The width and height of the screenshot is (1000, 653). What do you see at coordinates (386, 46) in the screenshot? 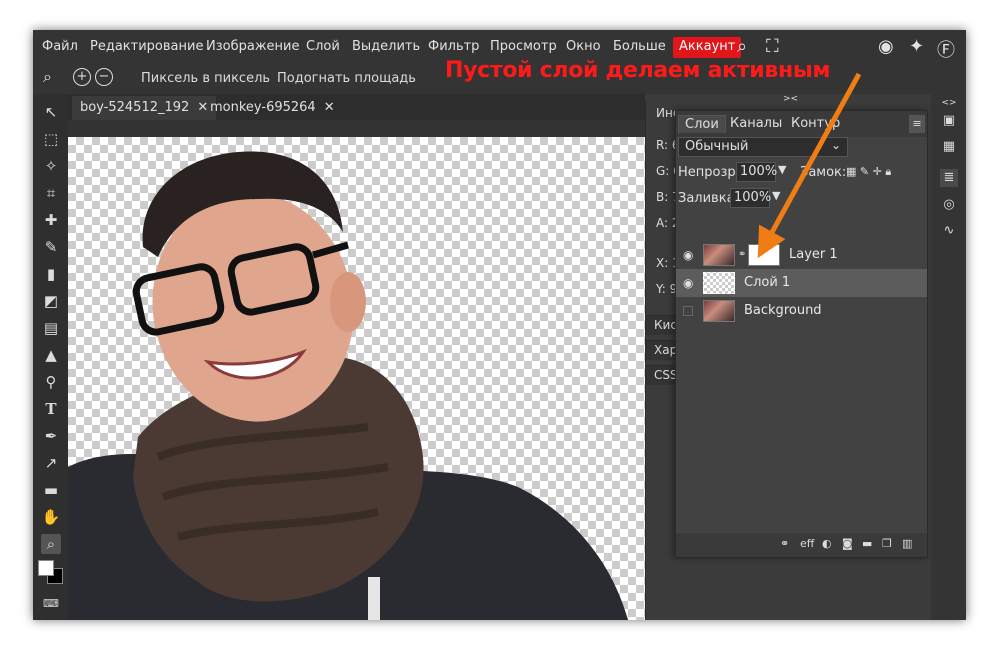
I see `menu-select: Выделить` at bounding box center [386, 46].